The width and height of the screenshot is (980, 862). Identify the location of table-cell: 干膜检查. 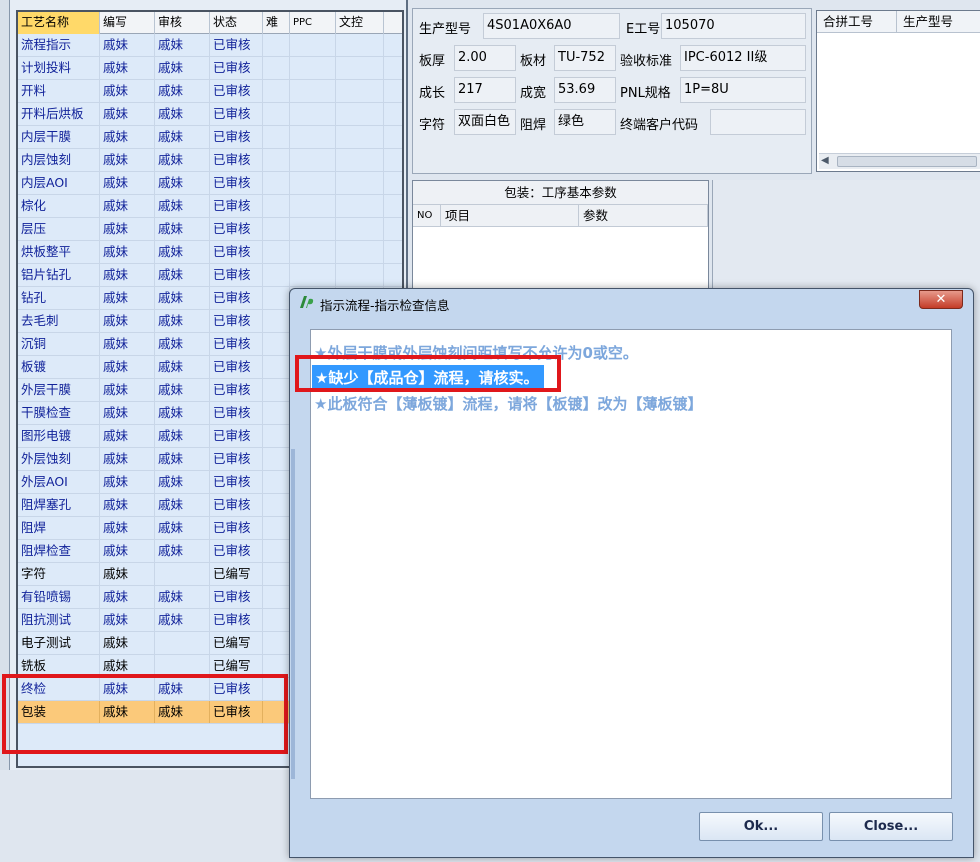
(59, 413).